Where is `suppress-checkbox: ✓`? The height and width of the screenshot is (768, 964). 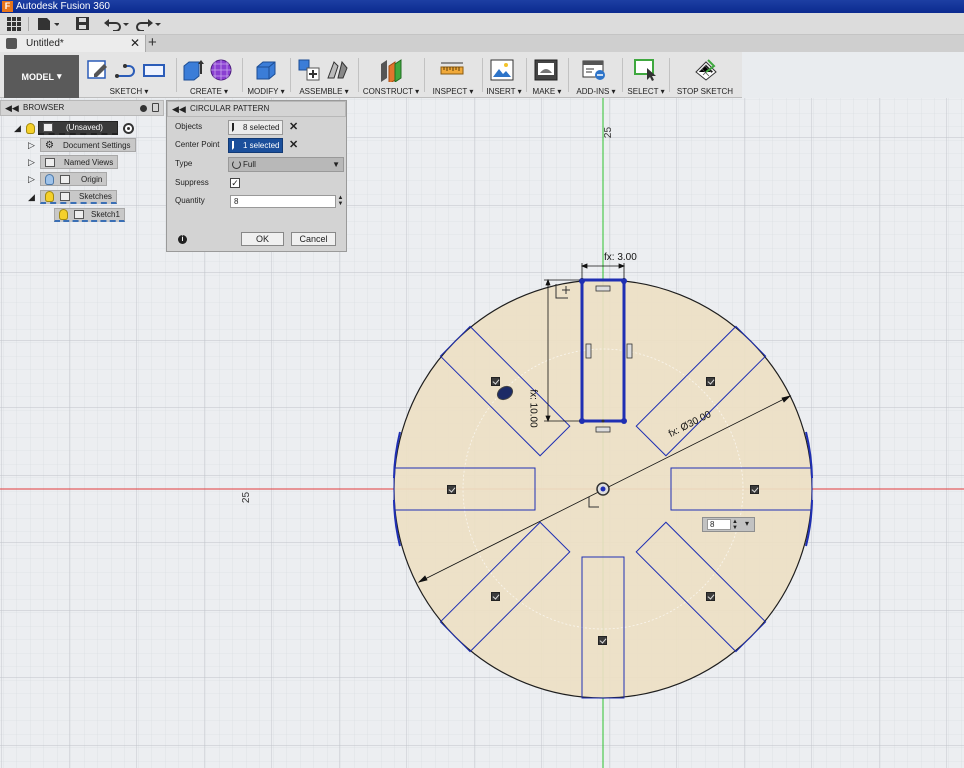 suppress-checkbox: ✓ is located at coordinates (235, 183).